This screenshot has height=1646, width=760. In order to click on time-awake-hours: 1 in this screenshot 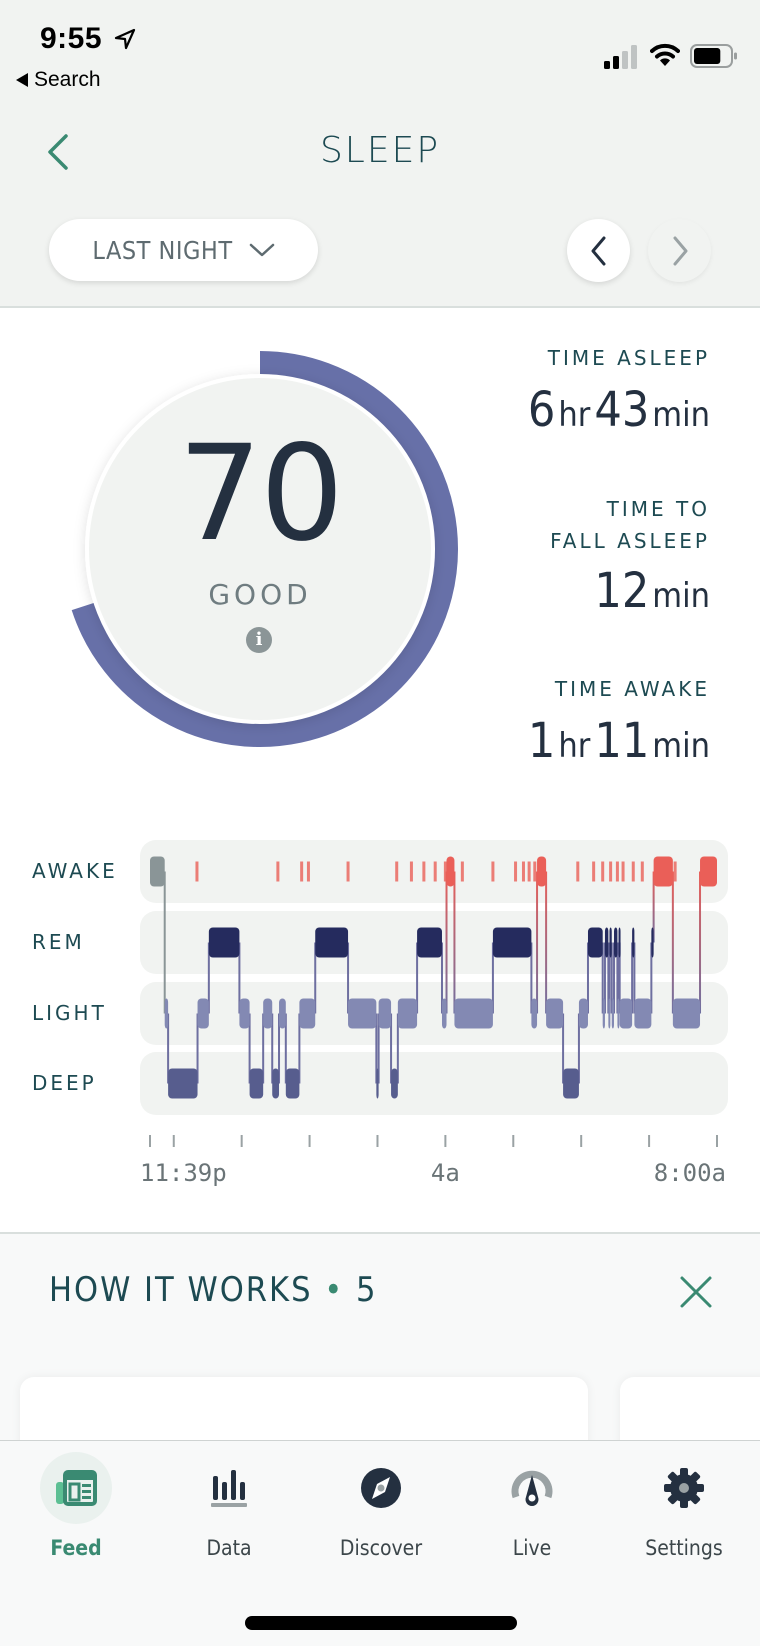, I will do `click(541, 741)`.